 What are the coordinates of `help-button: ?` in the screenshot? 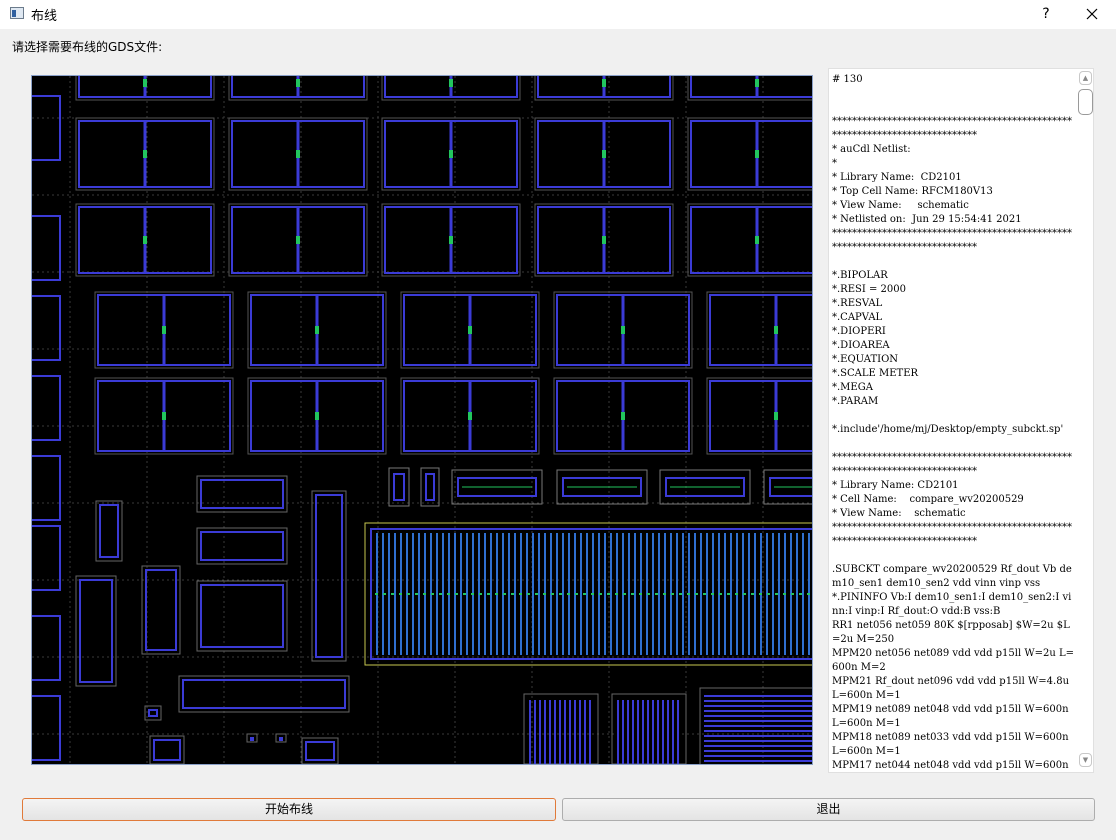 It's located at (1046, 14).